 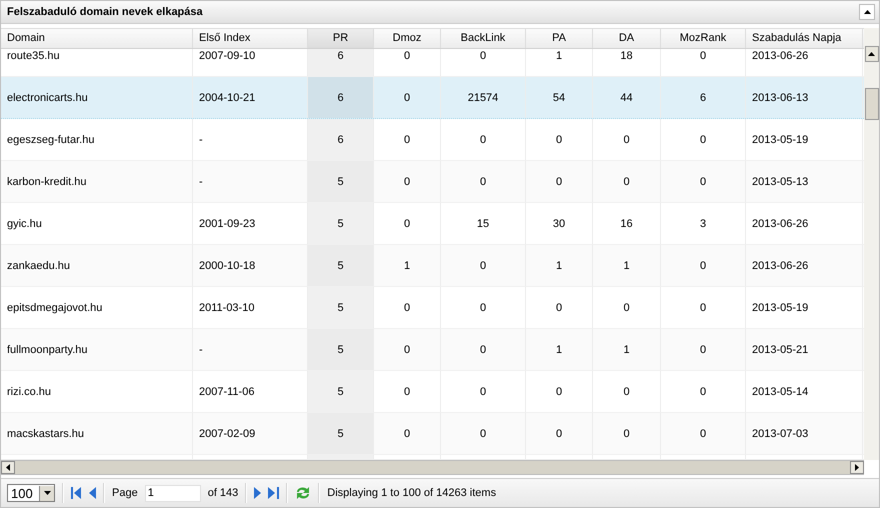 What do you see at coordinates (804, 181) in the screenshot?
I see `table-cell: 2013-05-13` at bounding box center [804, 181].